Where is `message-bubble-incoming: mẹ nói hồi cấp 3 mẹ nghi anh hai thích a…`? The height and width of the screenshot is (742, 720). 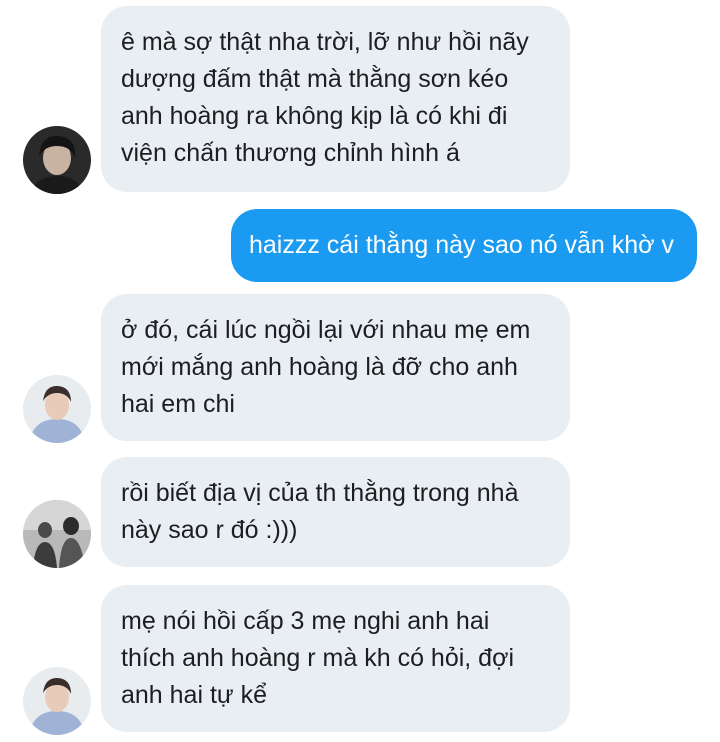
message-bubble-incoming: mẹ nói hồi cấp 3 mẹ nghi anh hai thích a… is located at coordinates (335, 658).